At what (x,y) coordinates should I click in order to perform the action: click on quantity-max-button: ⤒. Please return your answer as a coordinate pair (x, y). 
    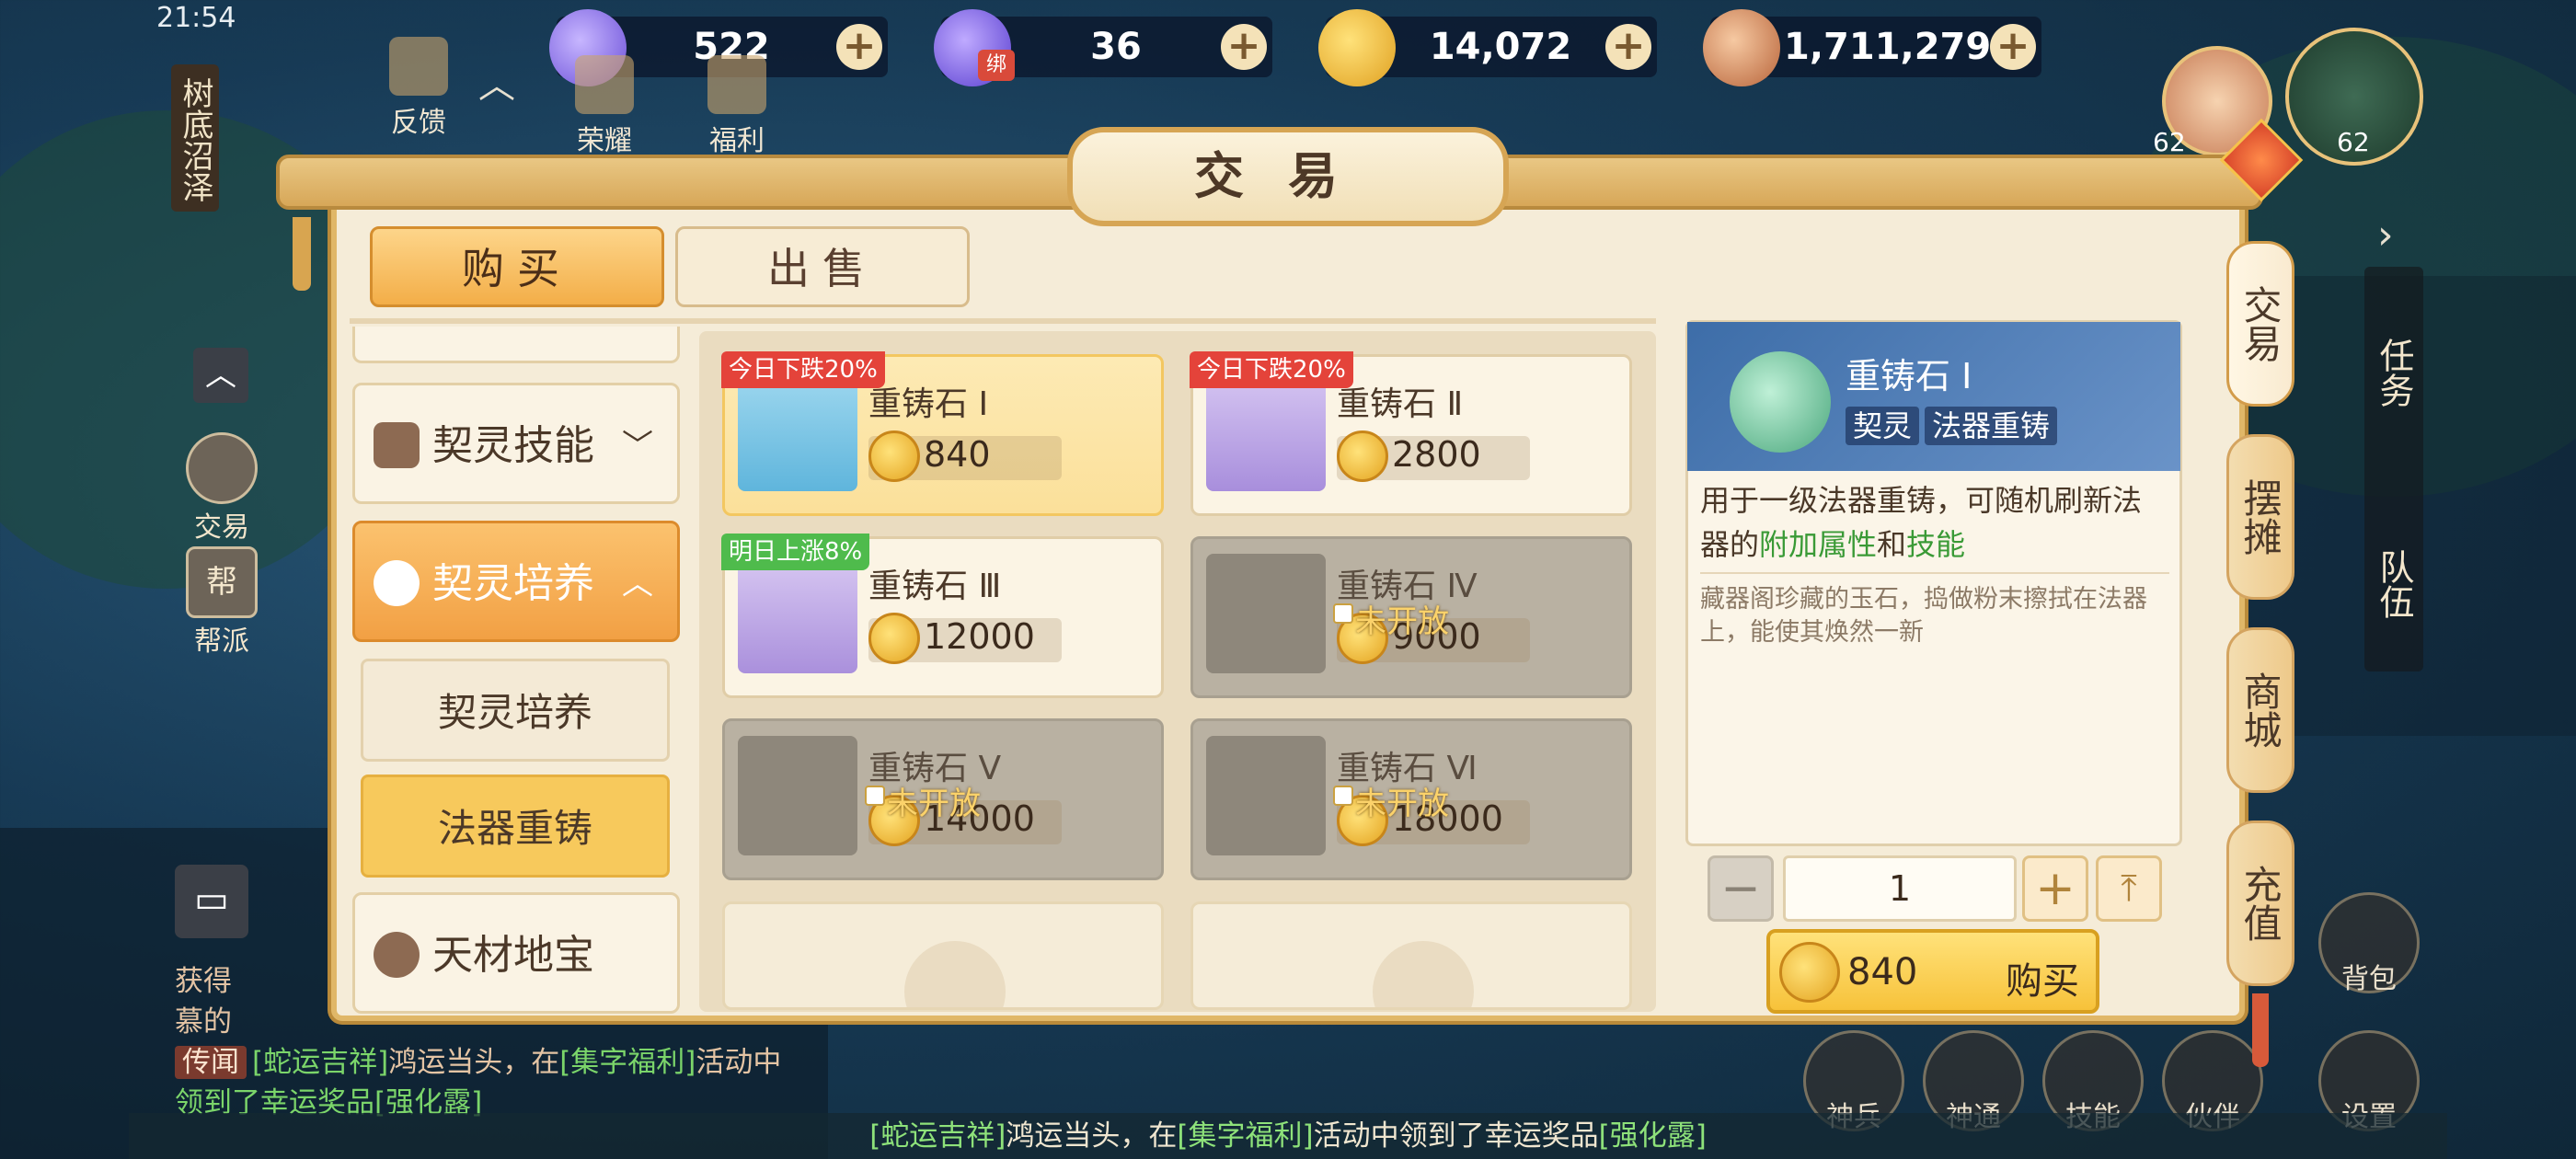
    Looking at the image, I should click on (2129, 888).